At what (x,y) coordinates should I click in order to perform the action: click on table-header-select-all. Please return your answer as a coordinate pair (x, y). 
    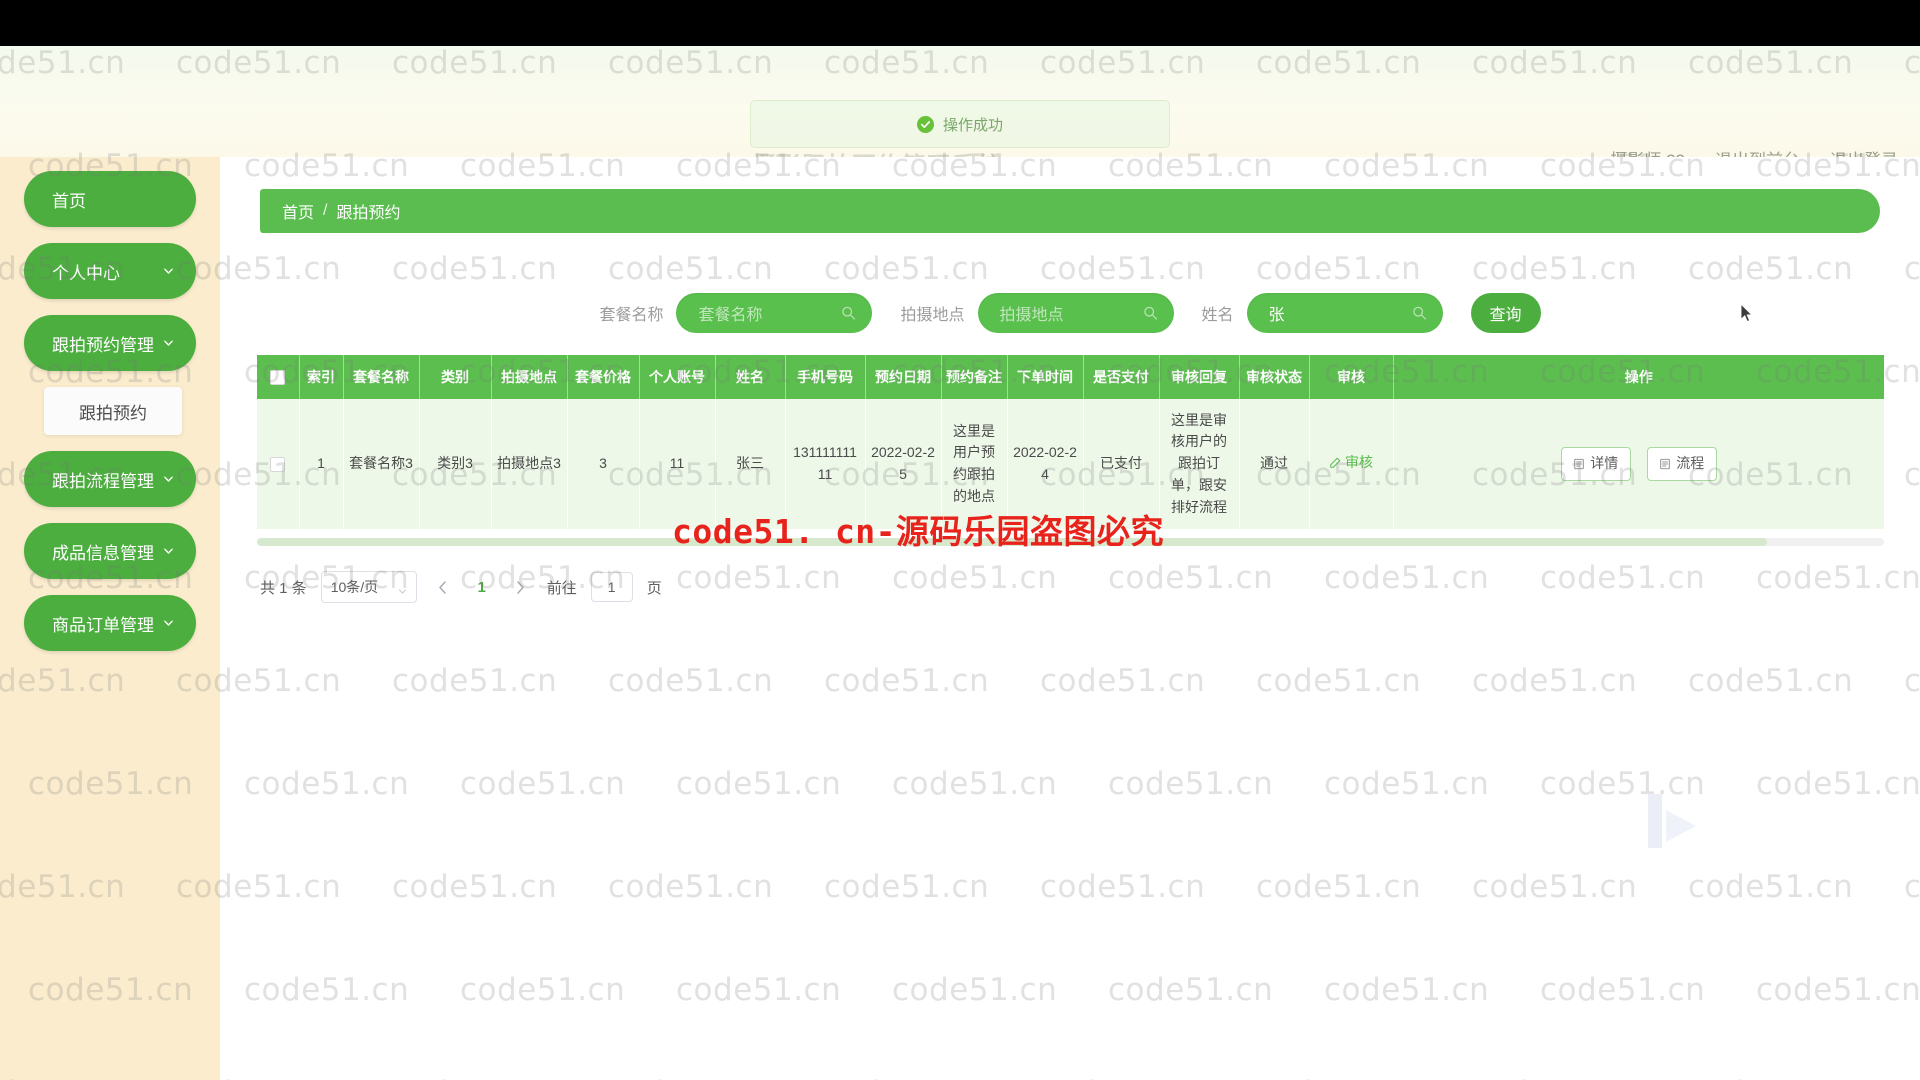
    Looking at the image, I should click on (278, 377).